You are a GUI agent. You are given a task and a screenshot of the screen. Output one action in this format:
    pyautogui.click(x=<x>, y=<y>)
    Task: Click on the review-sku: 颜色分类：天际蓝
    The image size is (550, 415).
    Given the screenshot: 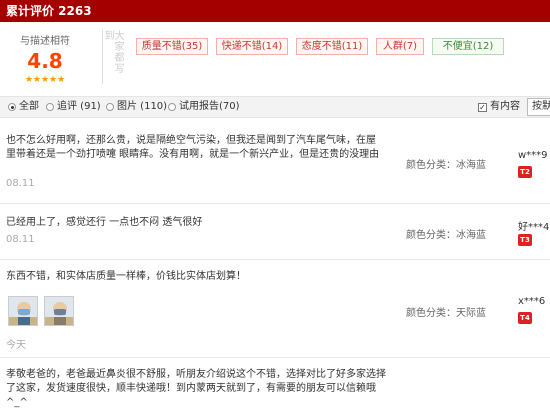 What is the action you would take?
    pyautogui.click(x=446, y=313)
    